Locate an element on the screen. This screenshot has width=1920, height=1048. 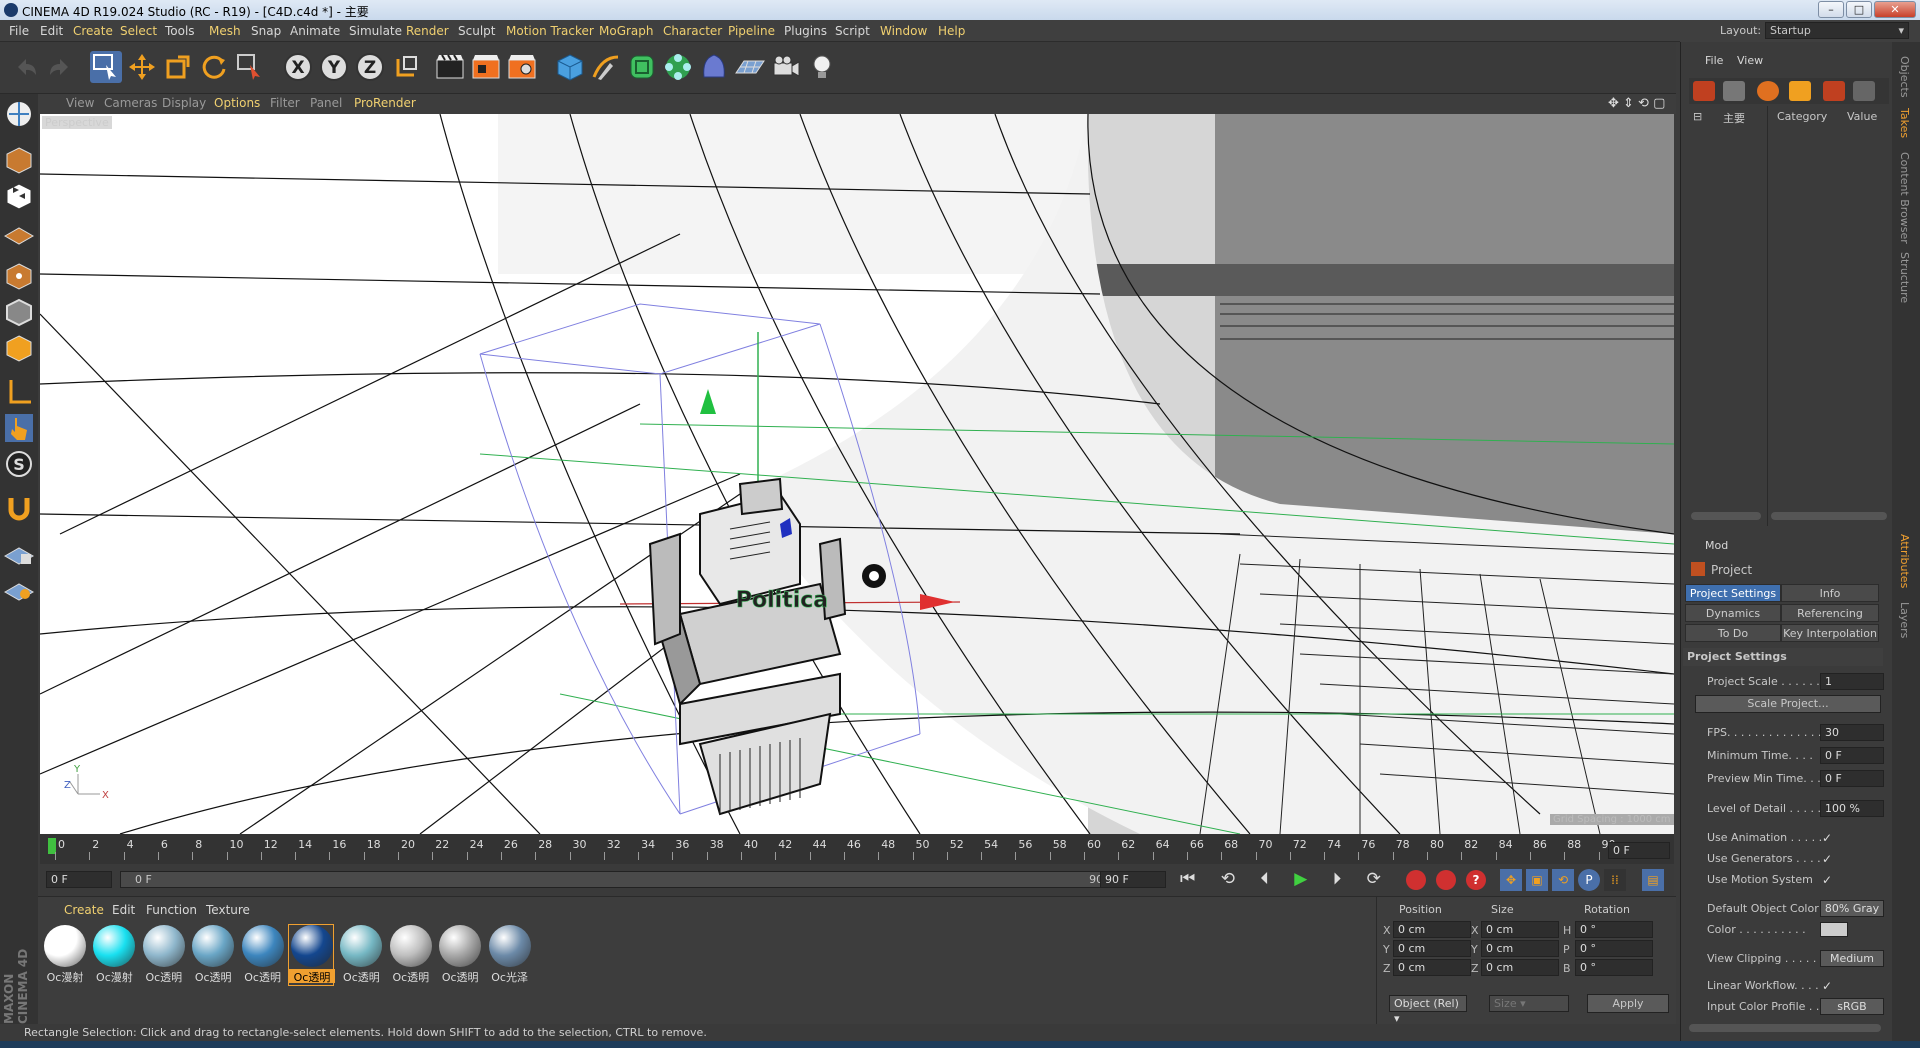
project-scale-field: 1 is located at coordinates (1852, 681).